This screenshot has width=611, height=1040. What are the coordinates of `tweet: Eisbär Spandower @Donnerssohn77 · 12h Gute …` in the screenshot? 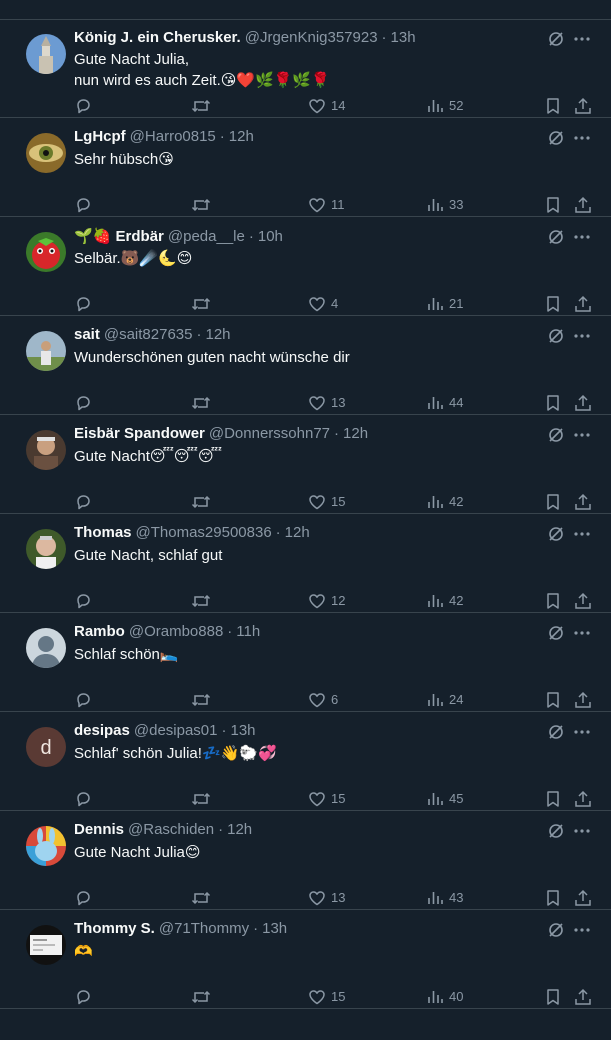 It's located at (305, 465).